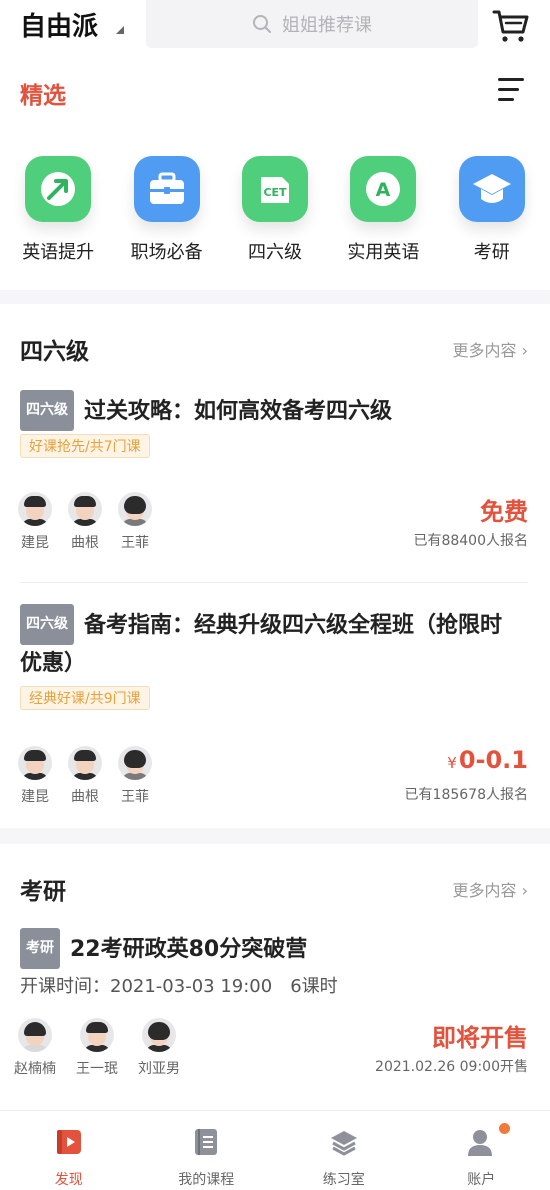 The height and width of the screenshot is (1190, 550). I want to click on top-bar: 自由派 姐姐推荐课 精选, so click(275, 60).